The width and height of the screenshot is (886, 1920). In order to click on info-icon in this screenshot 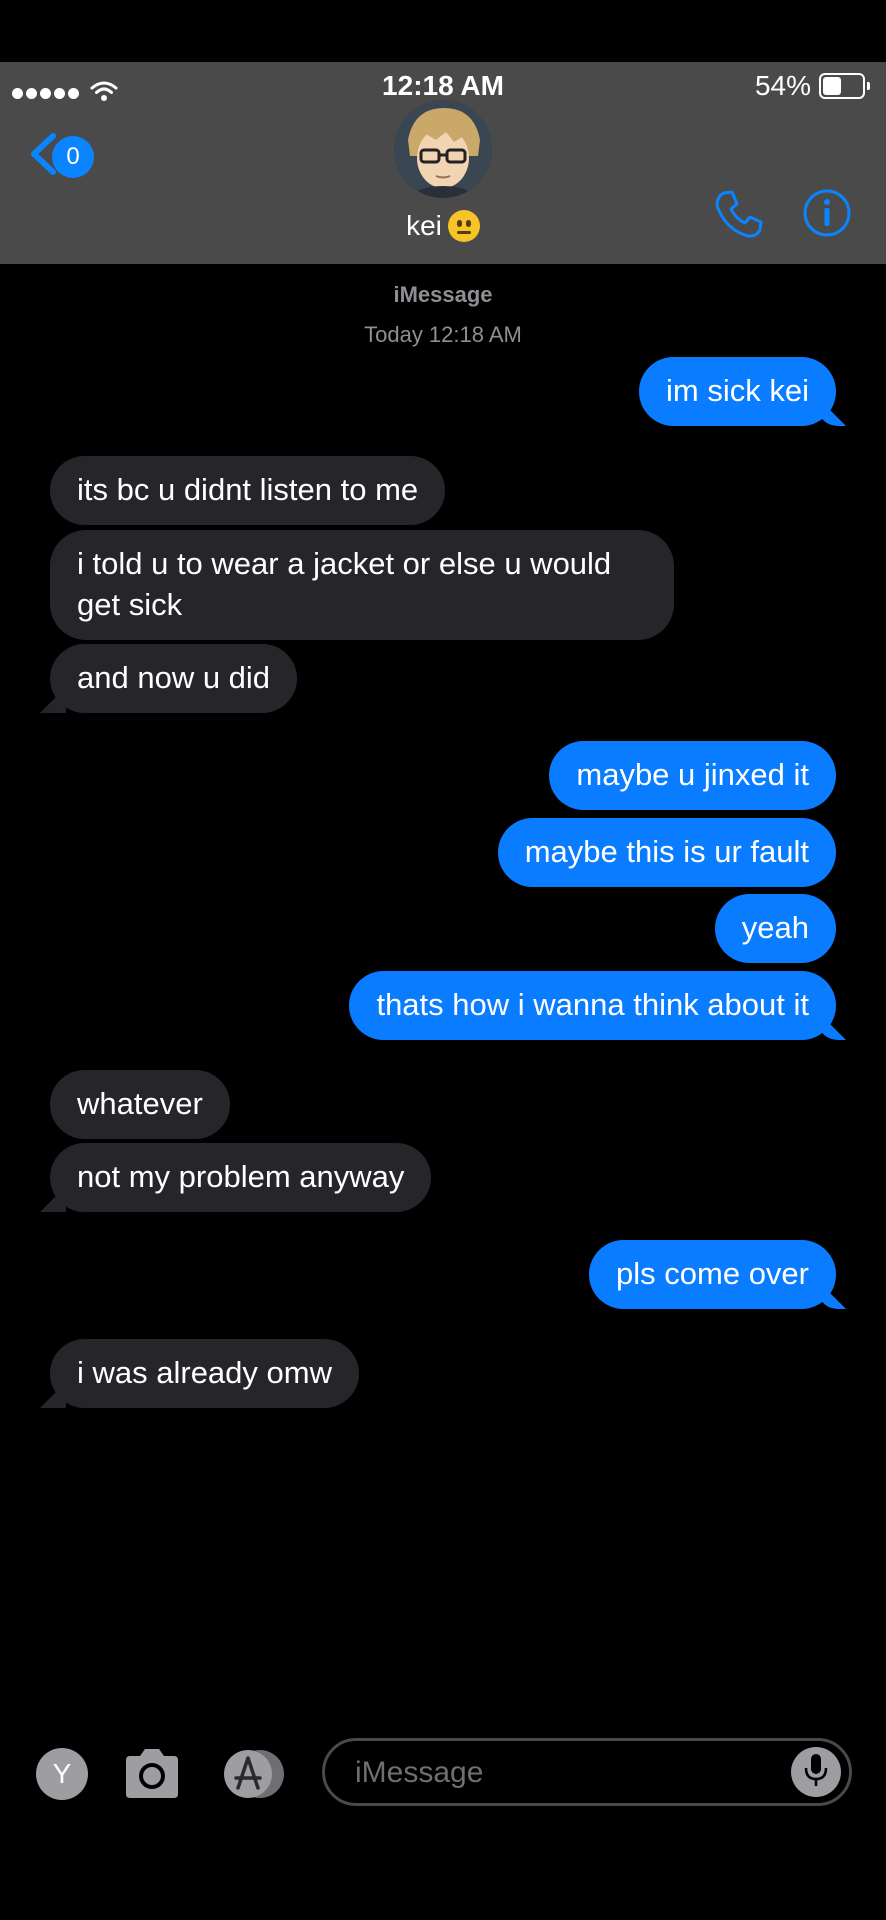, I will do `click(827, 215)`.